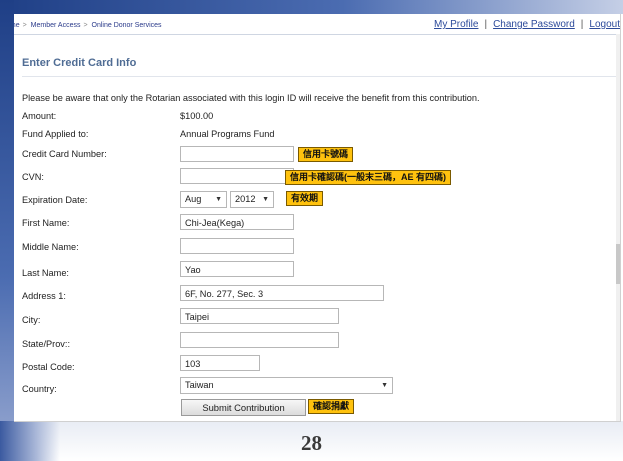  What do you see at coordinates (368, 177) in the screenshot?
I see `cvn-annotation: 信用卡確認碼(一般末三碼，AE 有四碼)` at bounding box center [368, 177].